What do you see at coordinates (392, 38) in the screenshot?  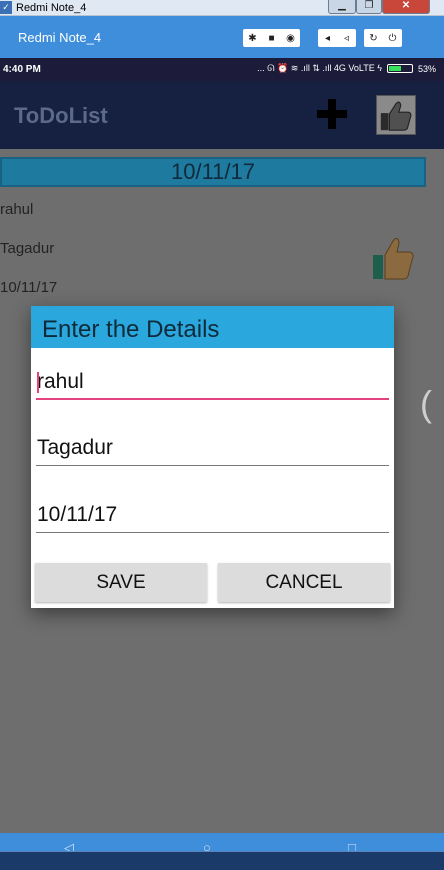 I see `power-icon: ⏻` at bounding box center [392, 38].